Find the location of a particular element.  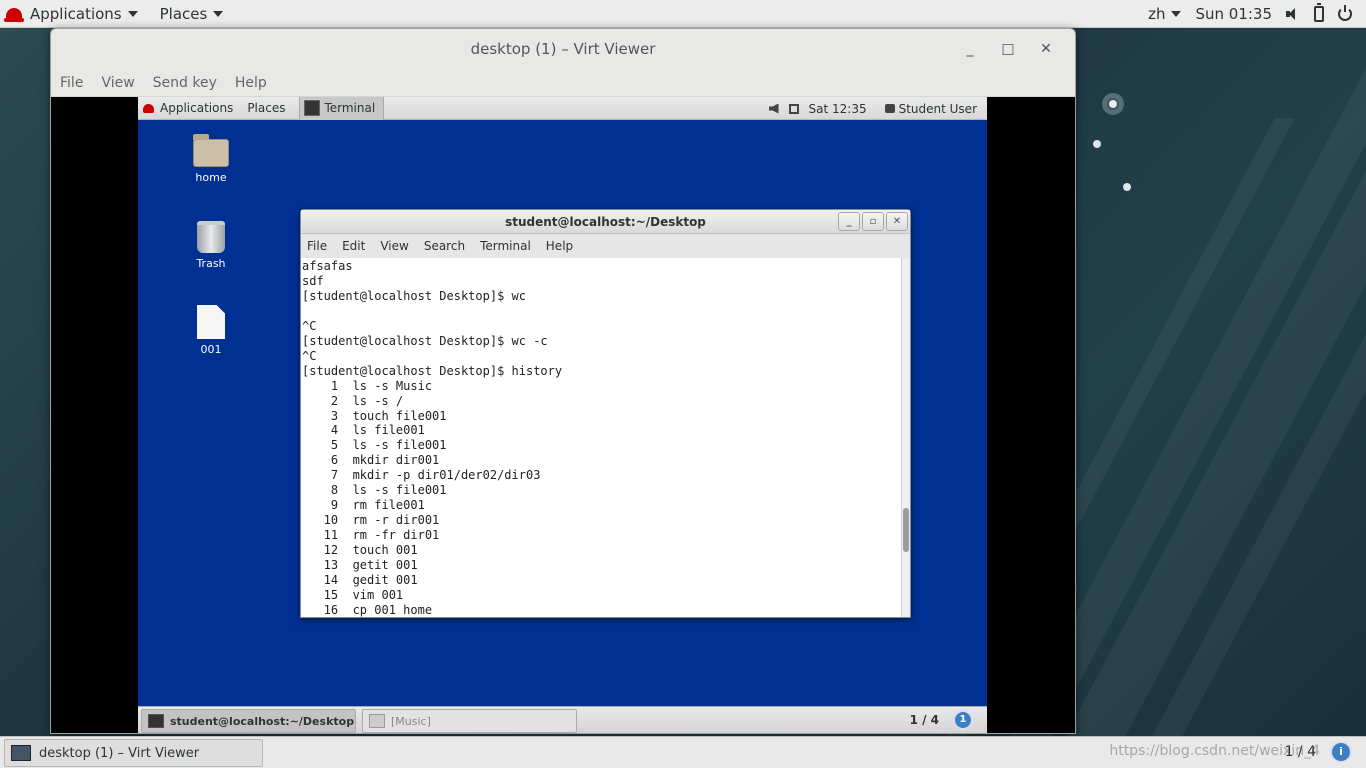

desktop-icon-label: home is located at coordinates (211, 177).